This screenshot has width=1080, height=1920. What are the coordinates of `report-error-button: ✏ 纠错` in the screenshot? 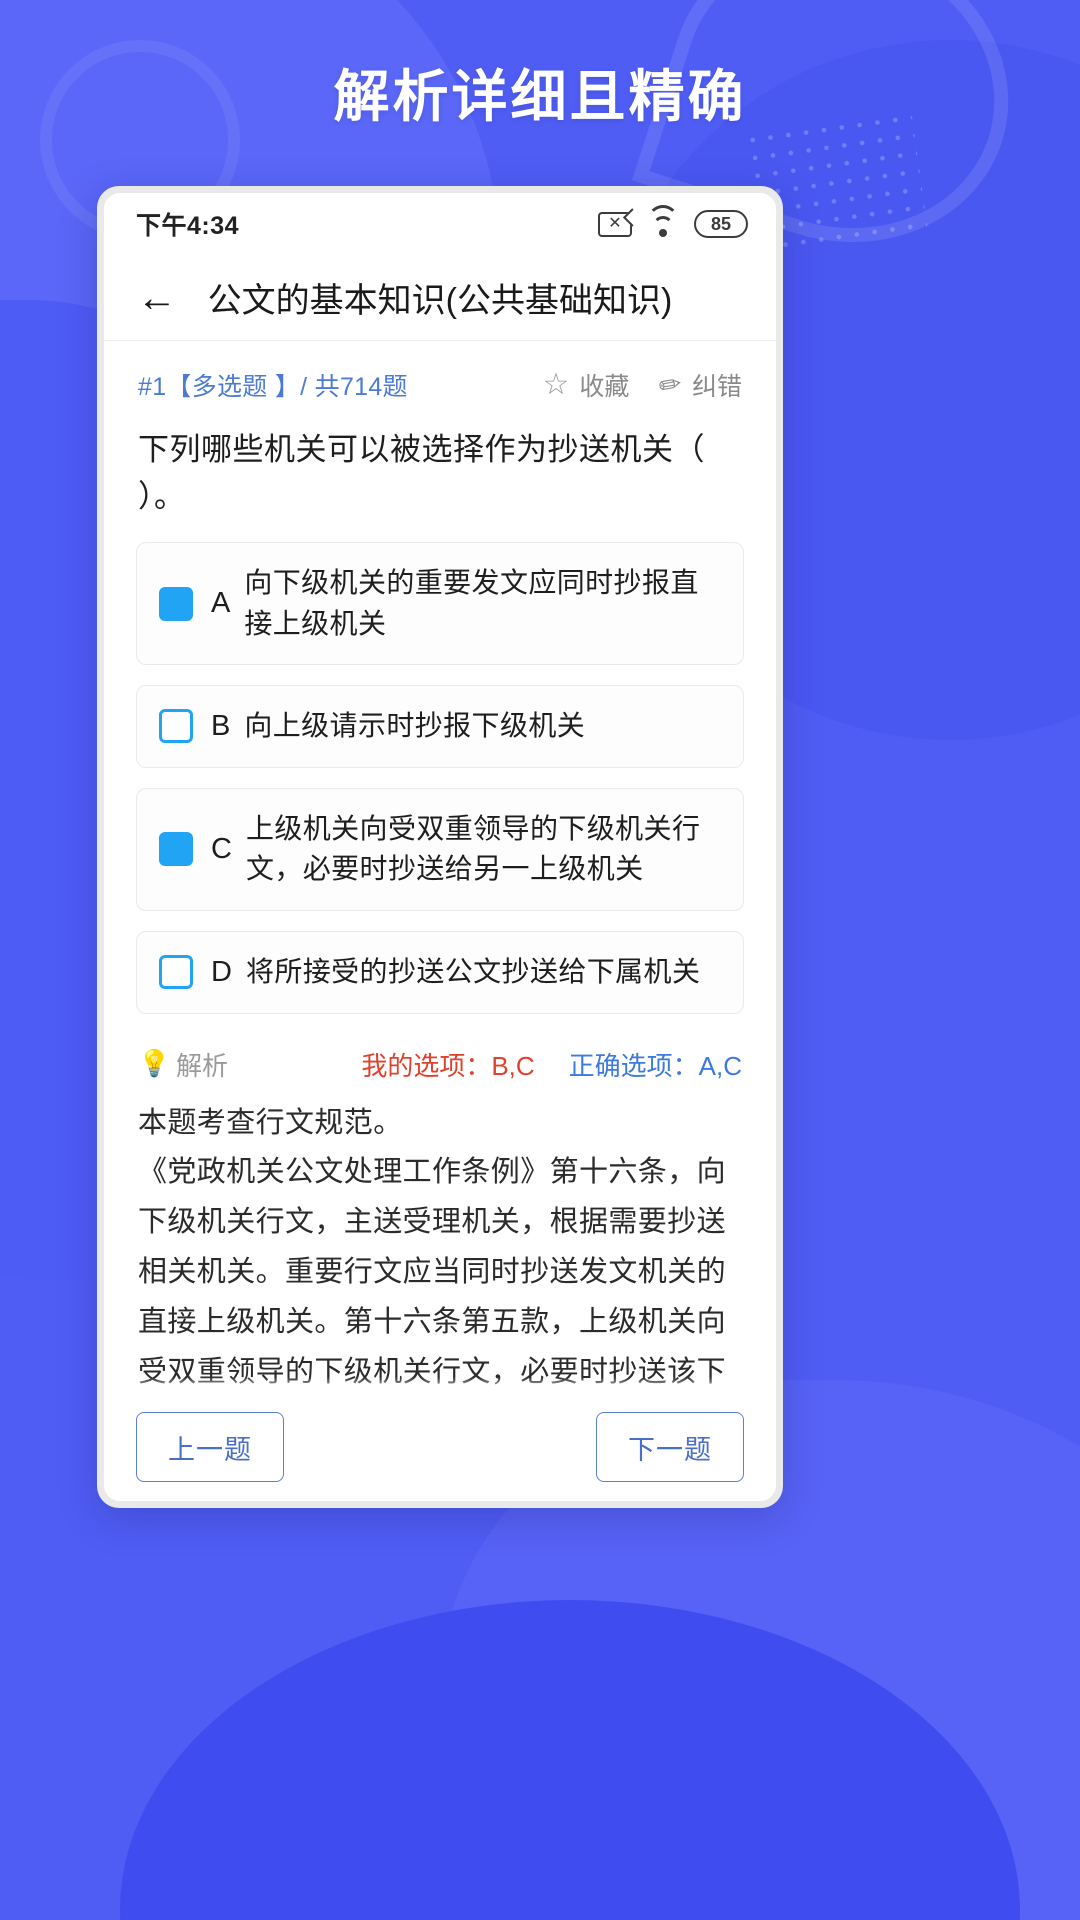 It's located at (699, 385).